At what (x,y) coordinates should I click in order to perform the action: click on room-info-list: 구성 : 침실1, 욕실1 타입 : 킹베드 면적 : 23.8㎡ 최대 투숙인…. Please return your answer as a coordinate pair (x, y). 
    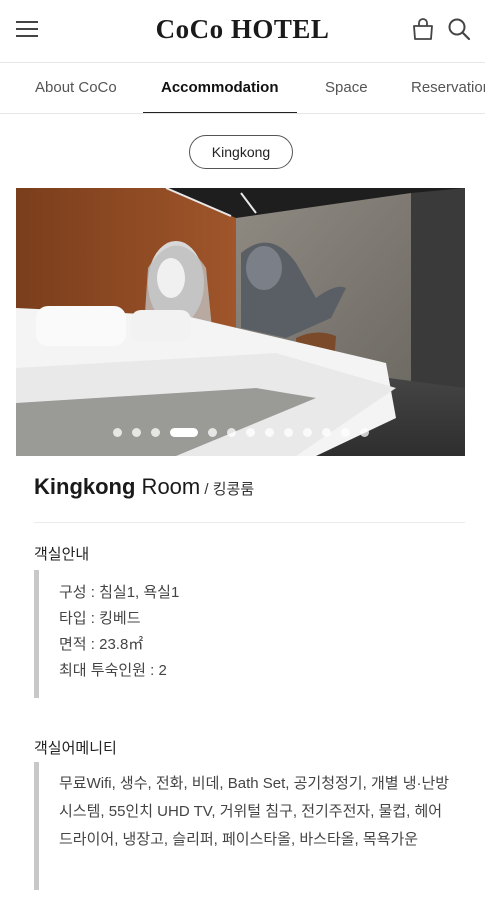
    Looking at the image, I should click on (244, 634).